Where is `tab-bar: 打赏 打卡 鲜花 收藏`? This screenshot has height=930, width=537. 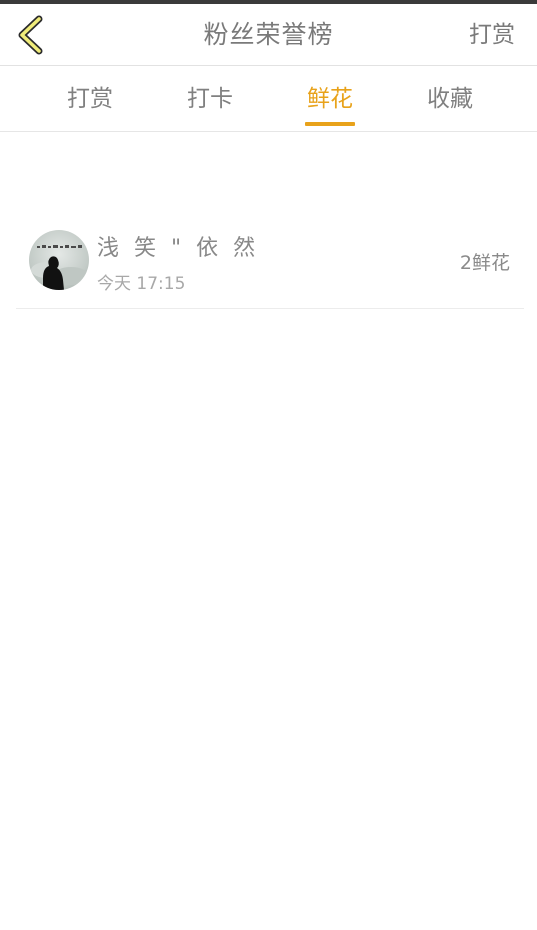 tab-bar: 打赏 打卡 鲜花 收藏 is located at coordinates (268, 99).